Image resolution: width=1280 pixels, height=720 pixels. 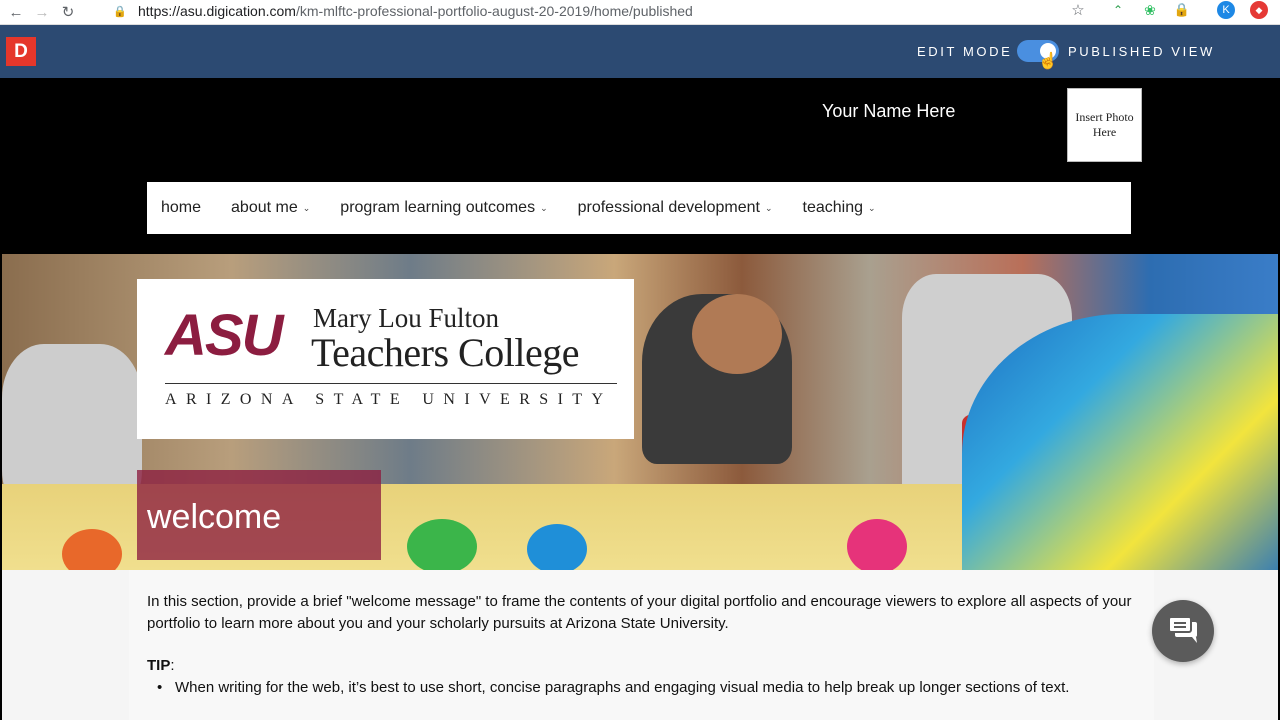 I want to click on extension-ext1-icon: ⌃, so click(x=1118, y=10).